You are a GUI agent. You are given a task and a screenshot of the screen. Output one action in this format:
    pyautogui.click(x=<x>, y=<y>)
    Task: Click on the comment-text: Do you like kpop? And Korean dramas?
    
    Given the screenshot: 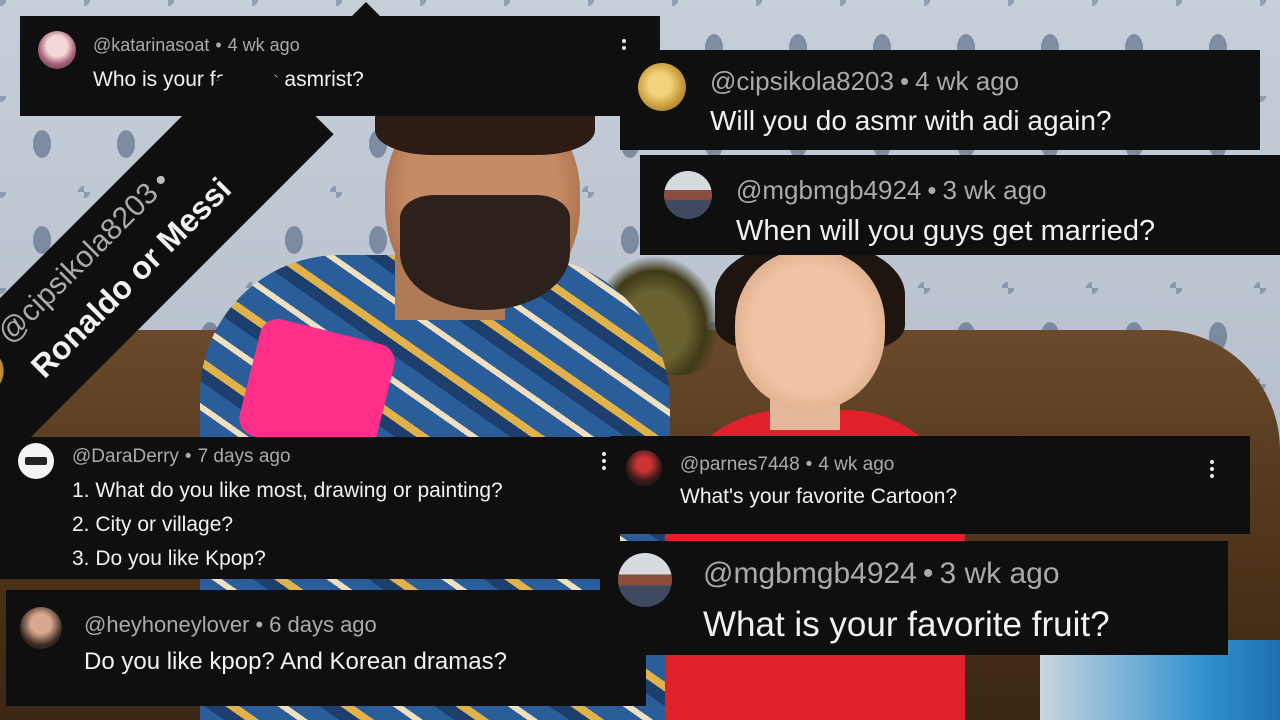 What is the action you would take?
    pyautogui.click(x=295, y=661)
    